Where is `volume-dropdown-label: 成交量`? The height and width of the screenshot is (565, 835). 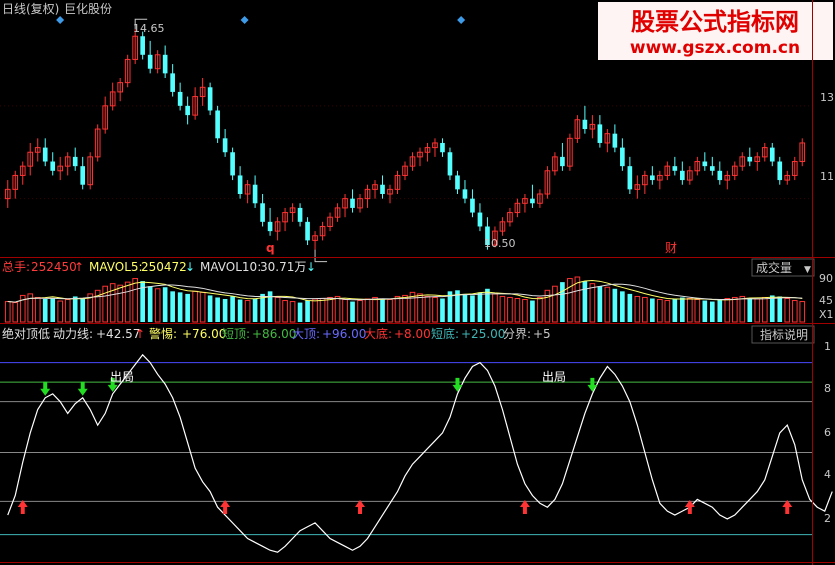 volume-dropdown-label: 成交量 is located at coordinates (774, 267).